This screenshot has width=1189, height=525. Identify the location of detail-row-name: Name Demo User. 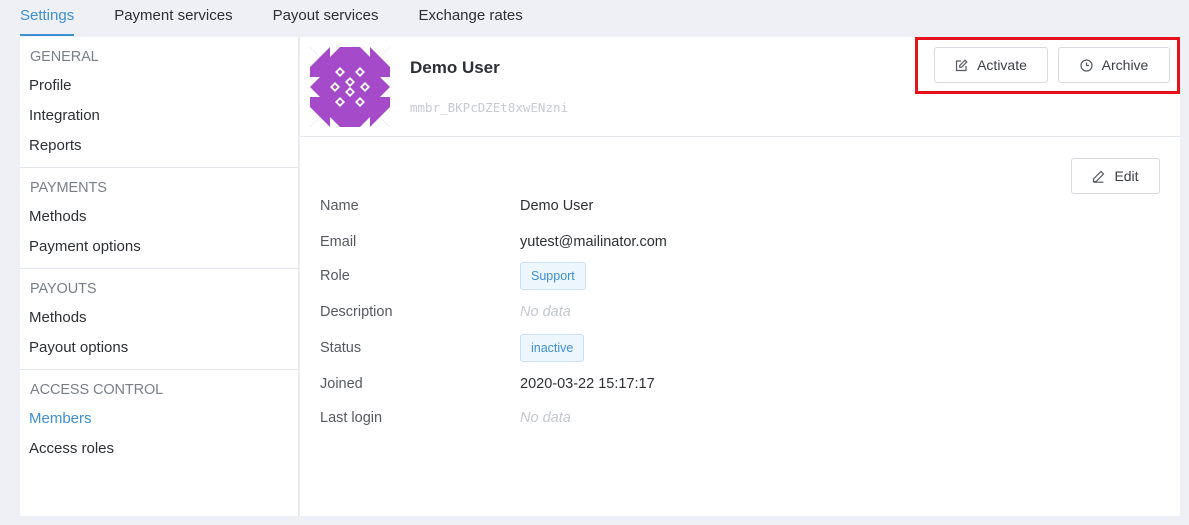
(740, 208).